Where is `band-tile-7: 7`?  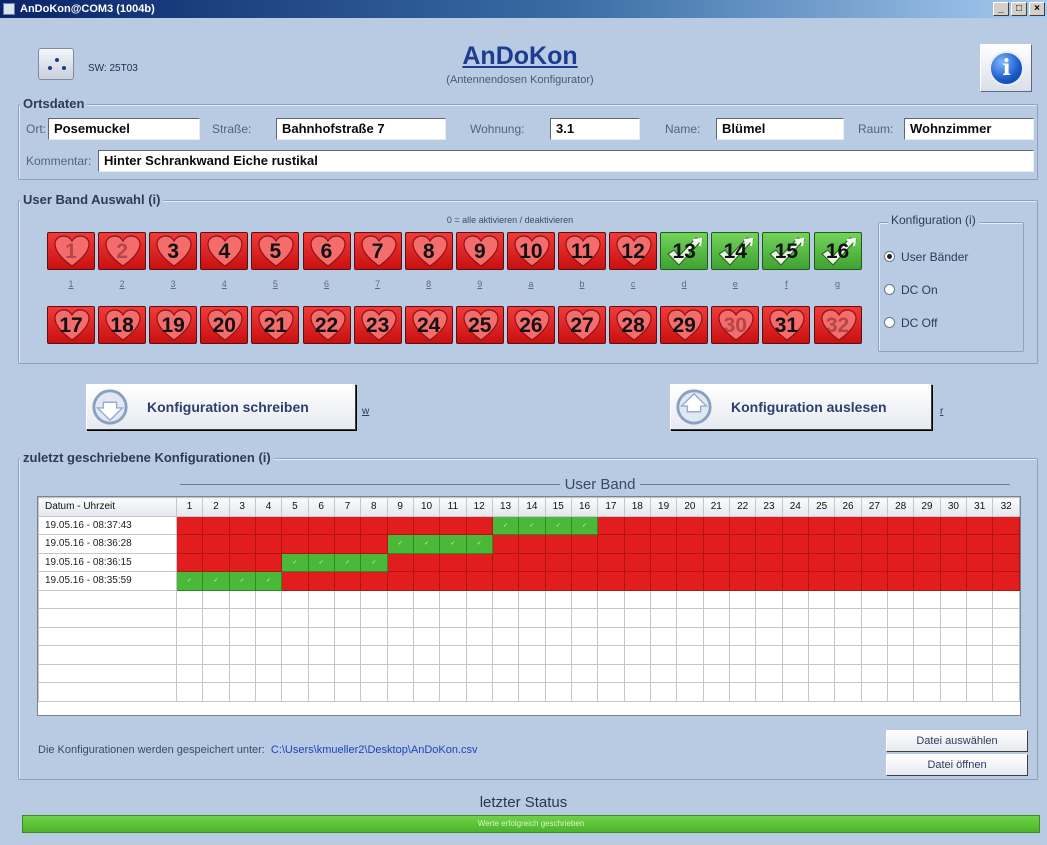
band-tile-7: 7 is located at coordinates (377, 251).